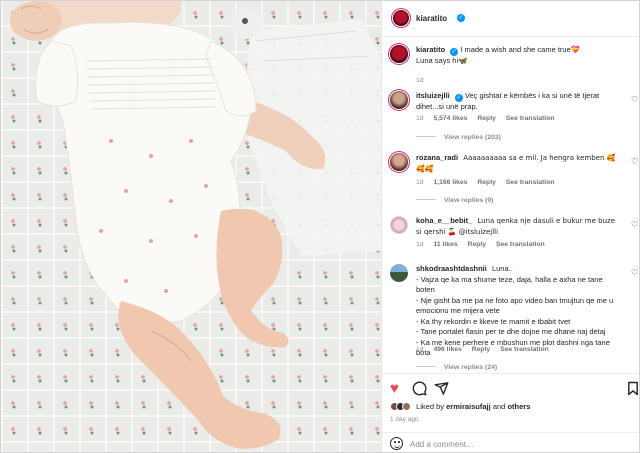  What do you see at coordinates (471, 367) in the screenshot?
I see `view-replies-label: View replies (24)` at bounding box center [471, 367].